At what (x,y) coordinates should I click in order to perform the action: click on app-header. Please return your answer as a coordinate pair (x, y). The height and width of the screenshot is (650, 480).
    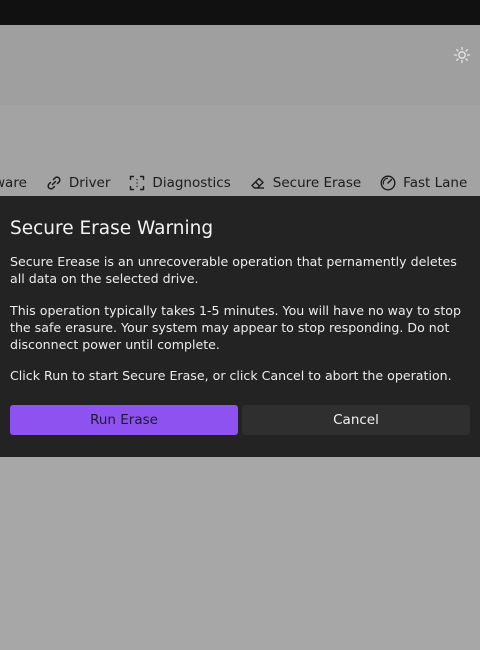
    Looking at the image, I should click on (240, 65).